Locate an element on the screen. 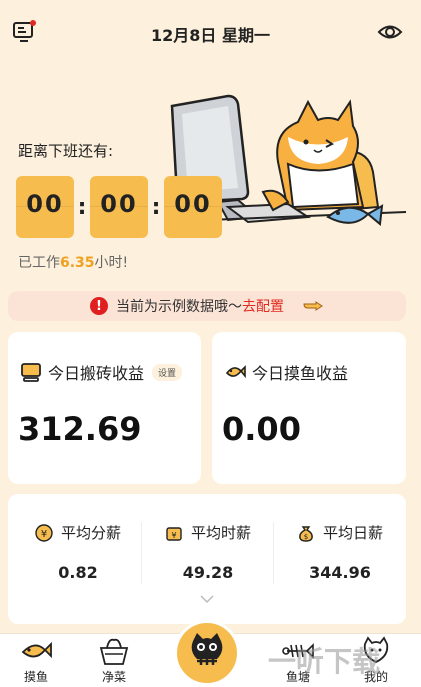  slack-earnings-card: 今日摸鱼收益 0.00 is located at coordinates (309, 408).